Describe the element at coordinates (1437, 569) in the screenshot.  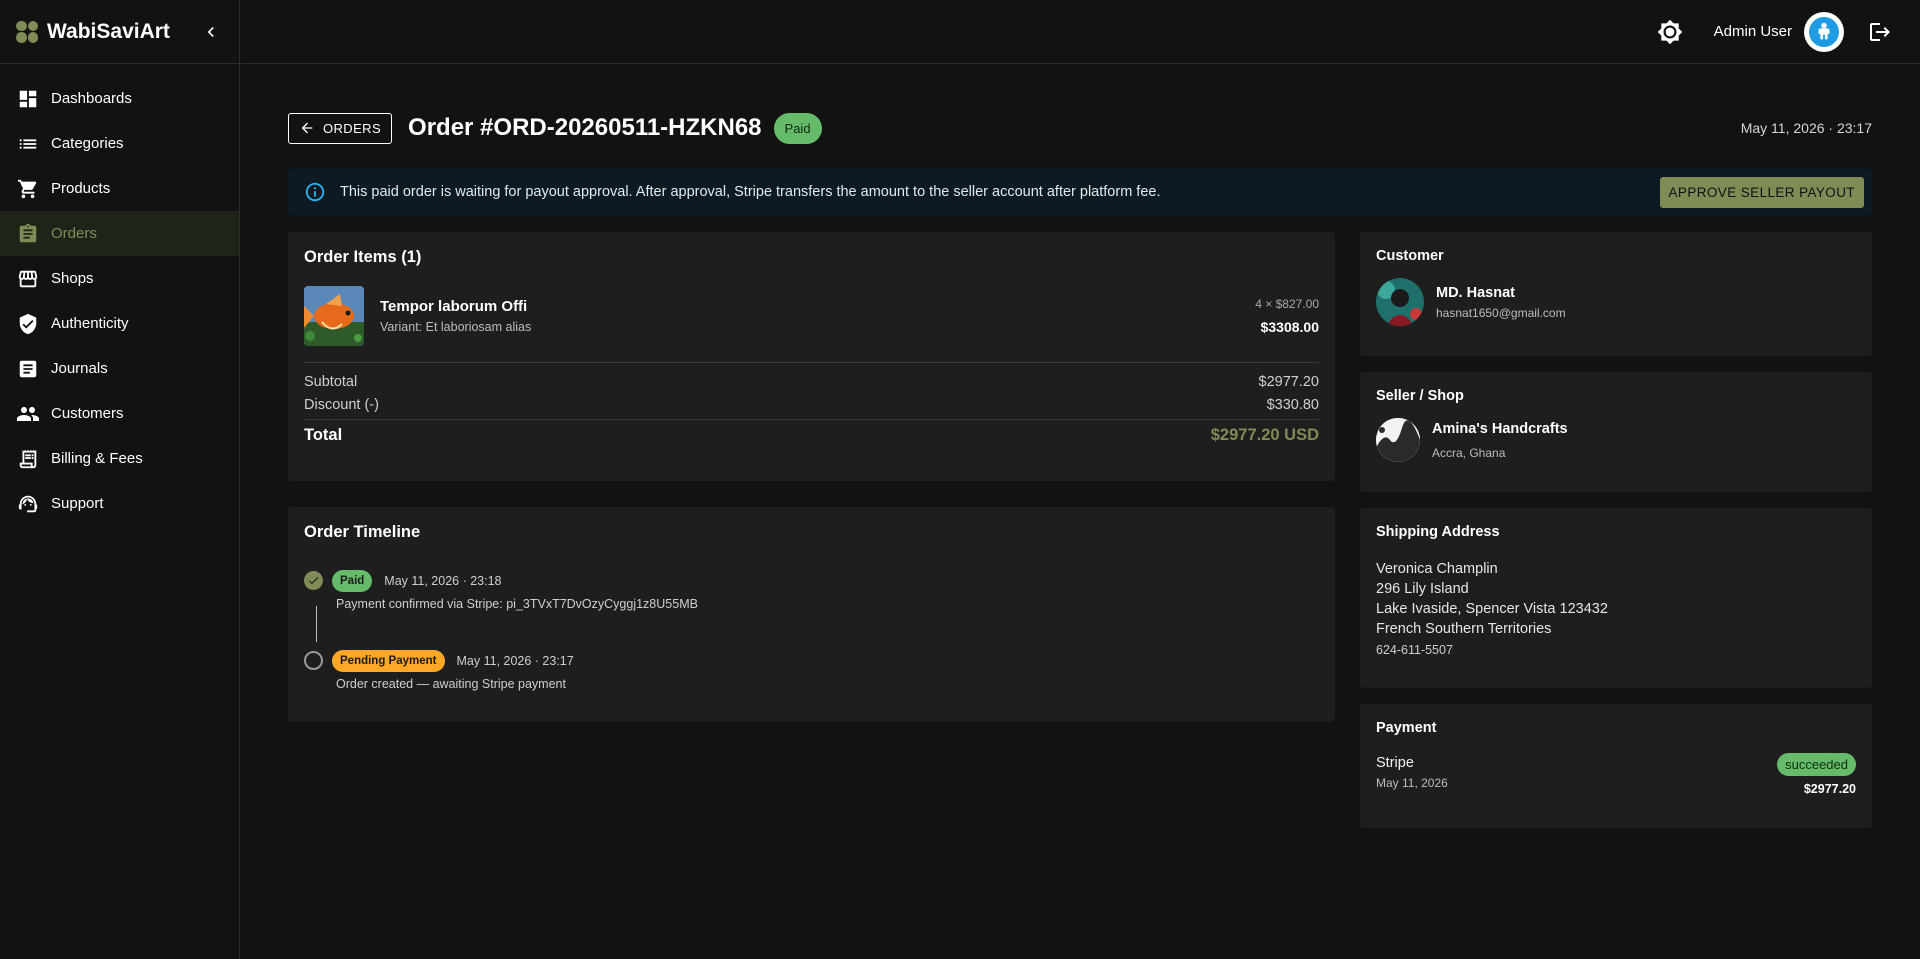
I see `address-line: Veronica Champlin` at that location.